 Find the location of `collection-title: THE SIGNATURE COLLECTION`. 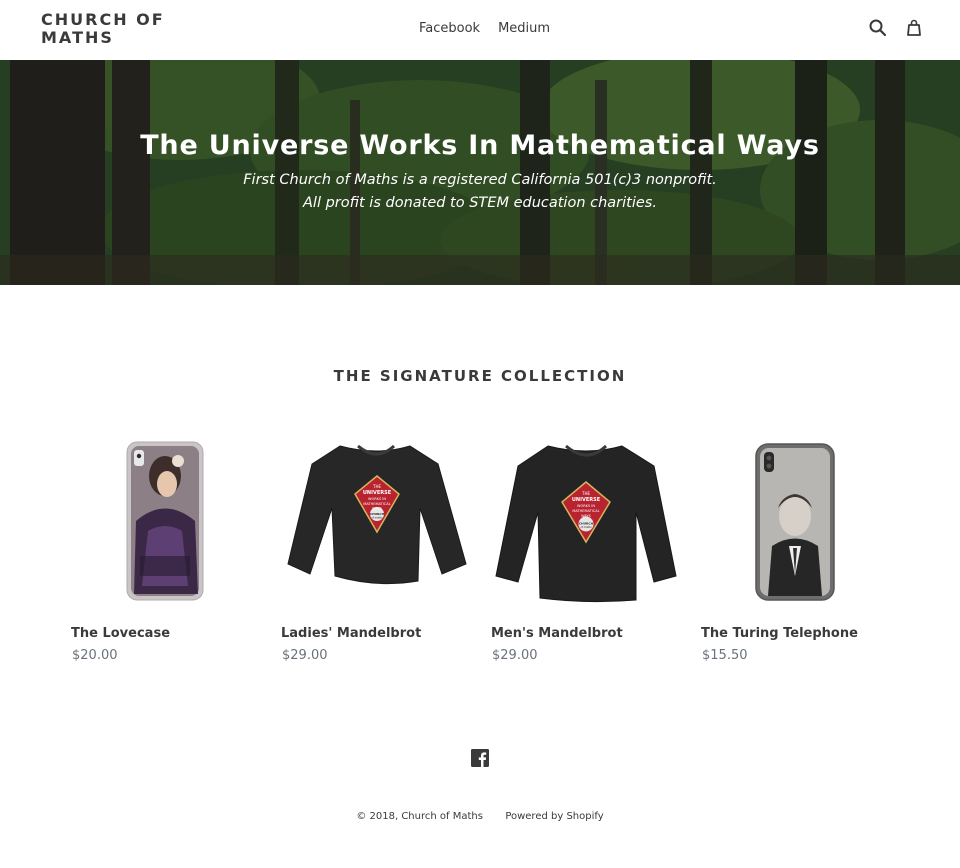

collection-title: THE SIGNATURE COLLECTION is located at coordinates (480, 376).